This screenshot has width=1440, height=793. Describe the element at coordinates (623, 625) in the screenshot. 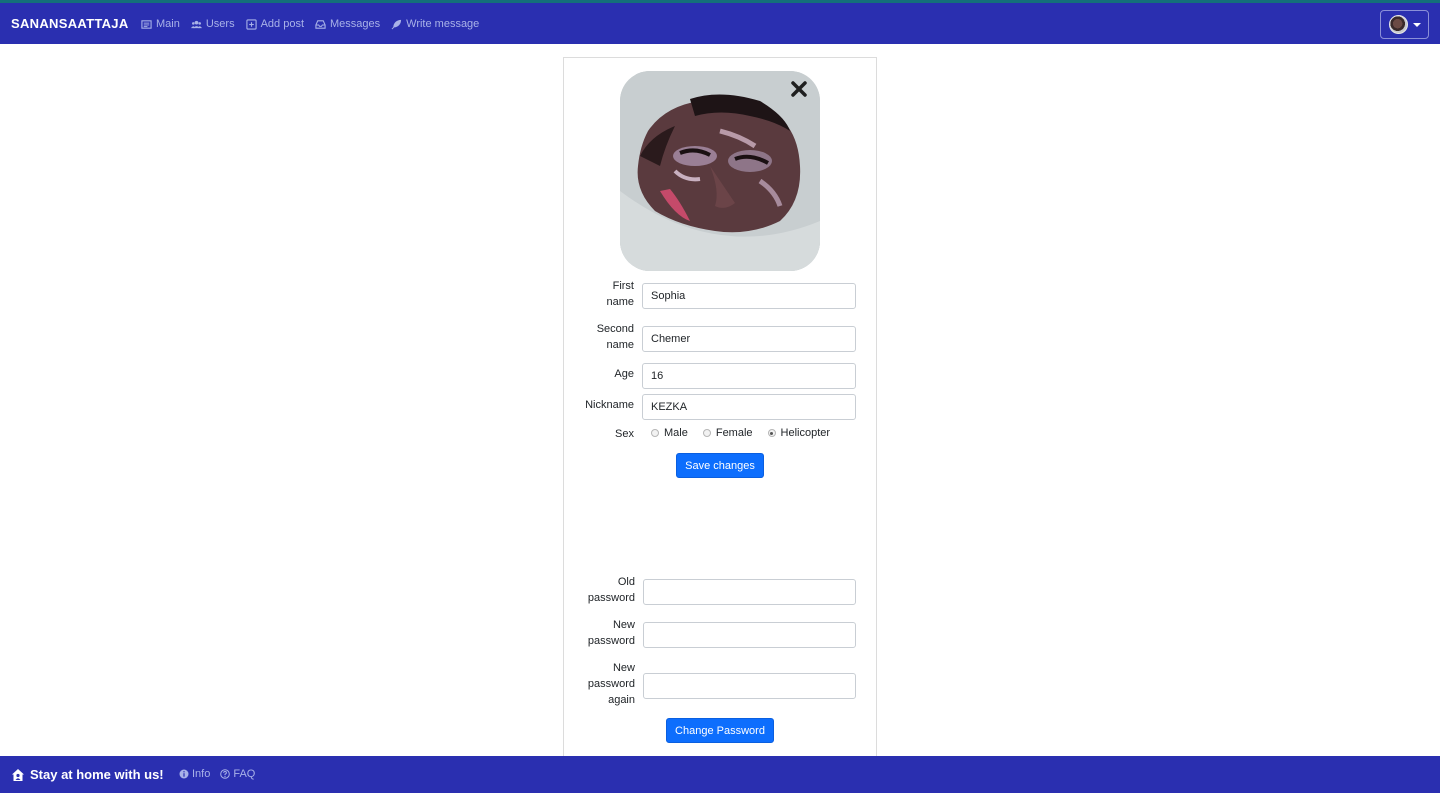

I see `new-password-label-line: New` at that location.